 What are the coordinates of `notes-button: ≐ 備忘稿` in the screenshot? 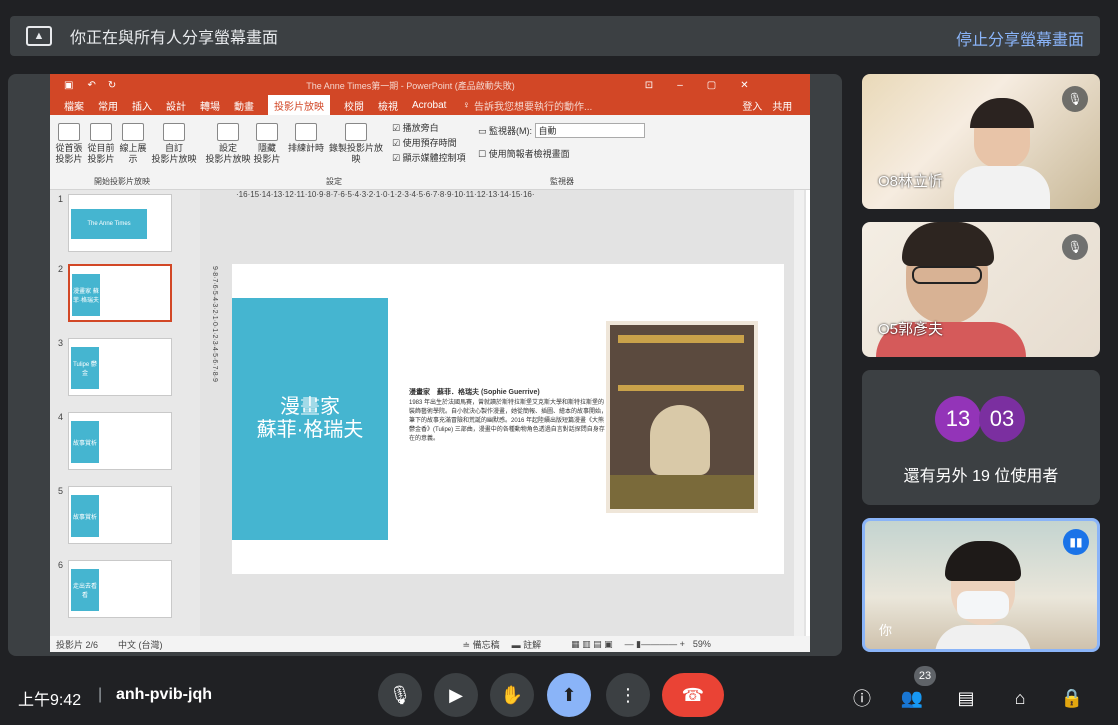 It's located at (481, 644).